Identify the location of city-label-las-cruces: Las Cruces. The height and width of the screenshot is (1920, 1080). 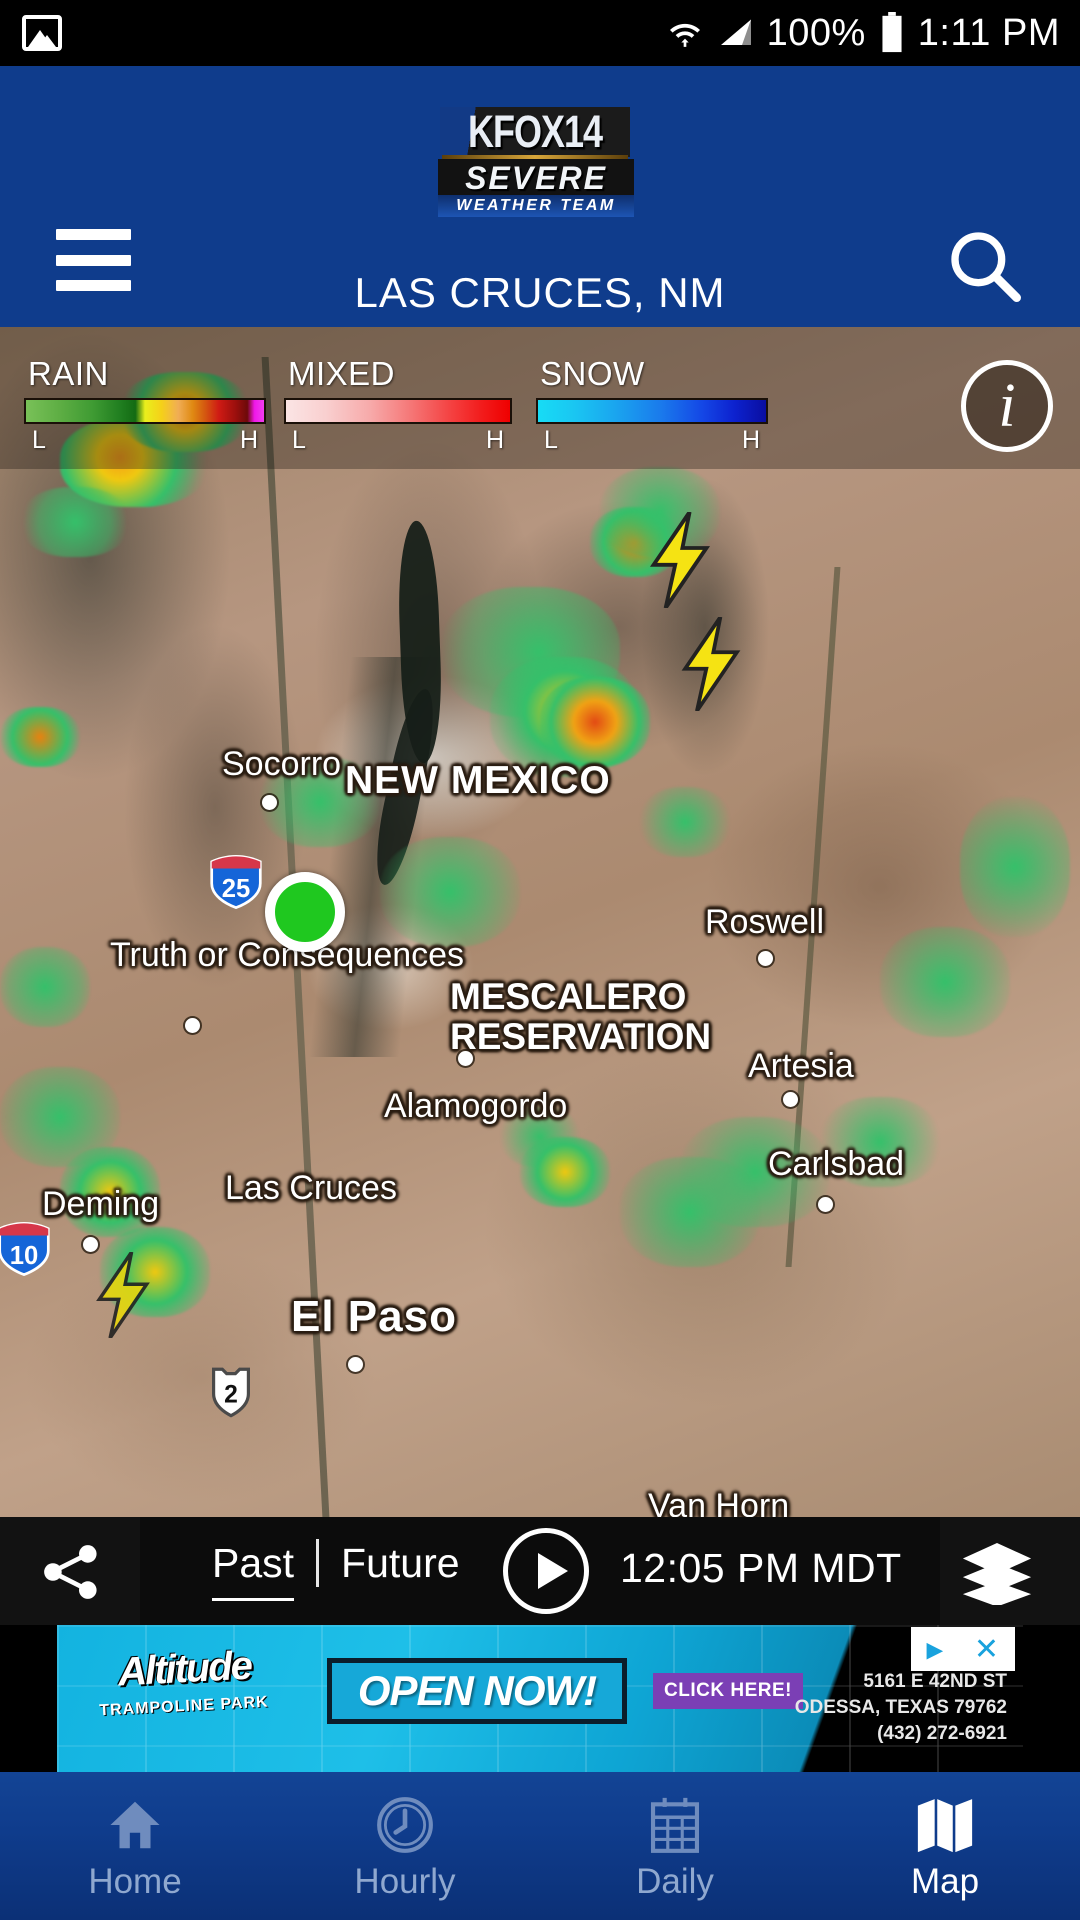
(311, 1188).